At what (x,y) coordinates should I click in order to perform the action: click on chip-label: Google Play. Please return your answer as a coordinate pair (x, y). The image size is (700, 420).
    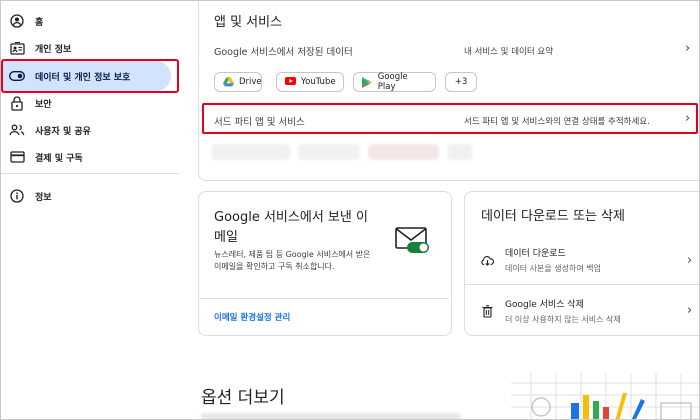
    Looking at the image, I should click on (392, 82).